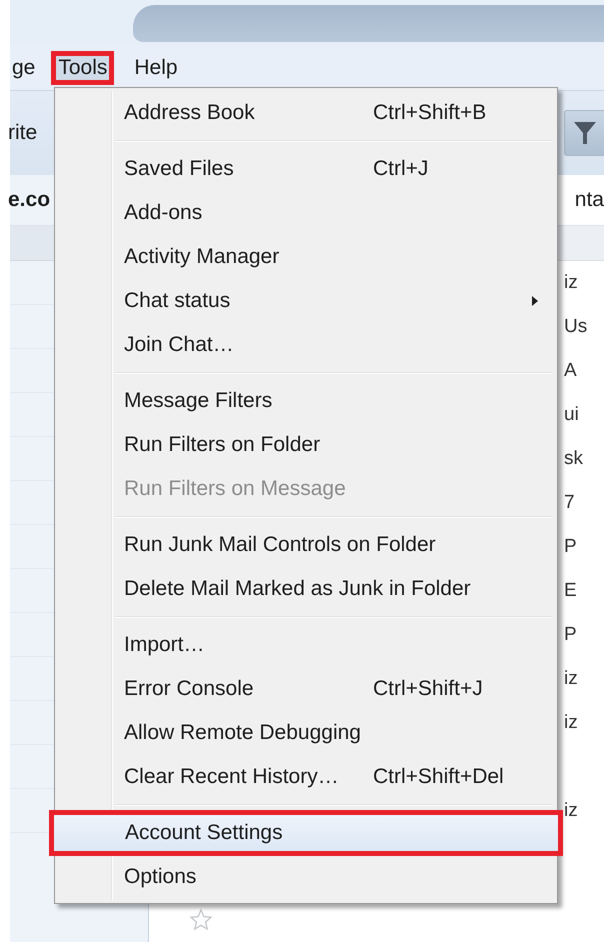 The height and width of the screenshot is (942, 604). Describe the element at coordinates (201, 920) in the screenshot. I see `star-icon` at that location.